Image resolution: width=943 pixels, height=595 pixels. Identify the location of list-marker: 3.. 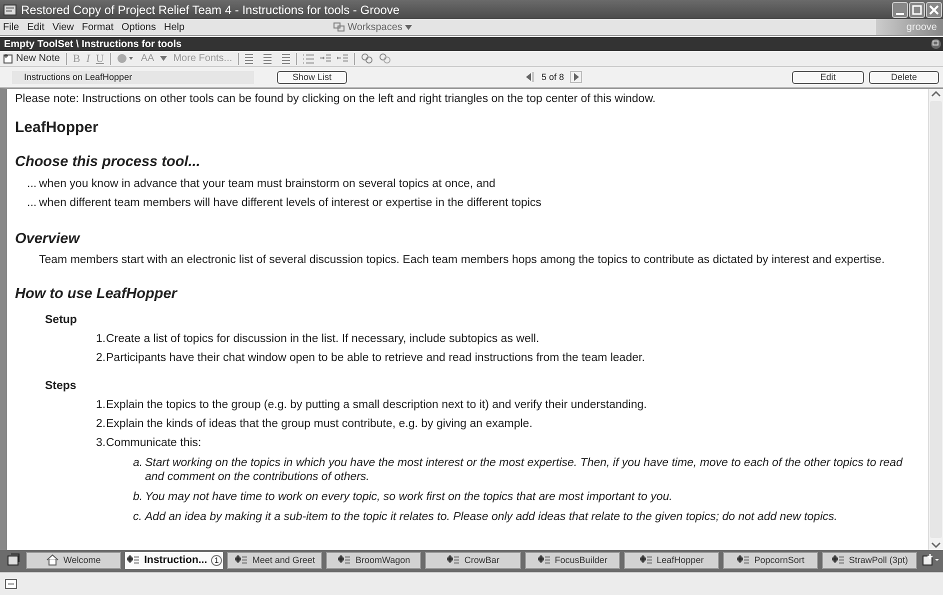
(101, 443).